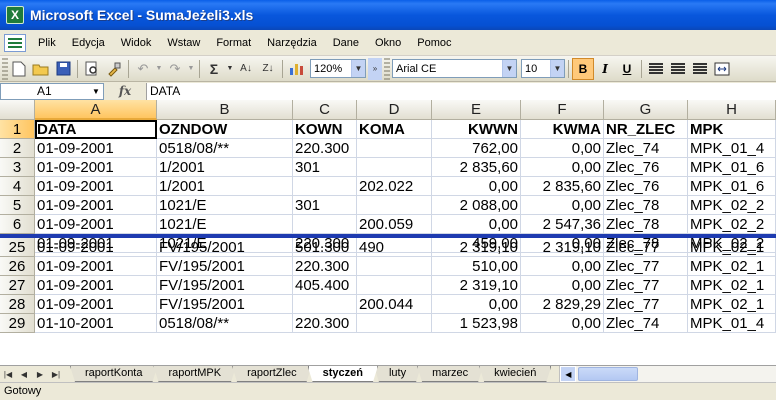 This screenshot has height=400, width=776. What do you see at coordinates (568, 374) in the screenshot?
I see `scroll-left-icon: ◀` at bounding box center [568, 374].